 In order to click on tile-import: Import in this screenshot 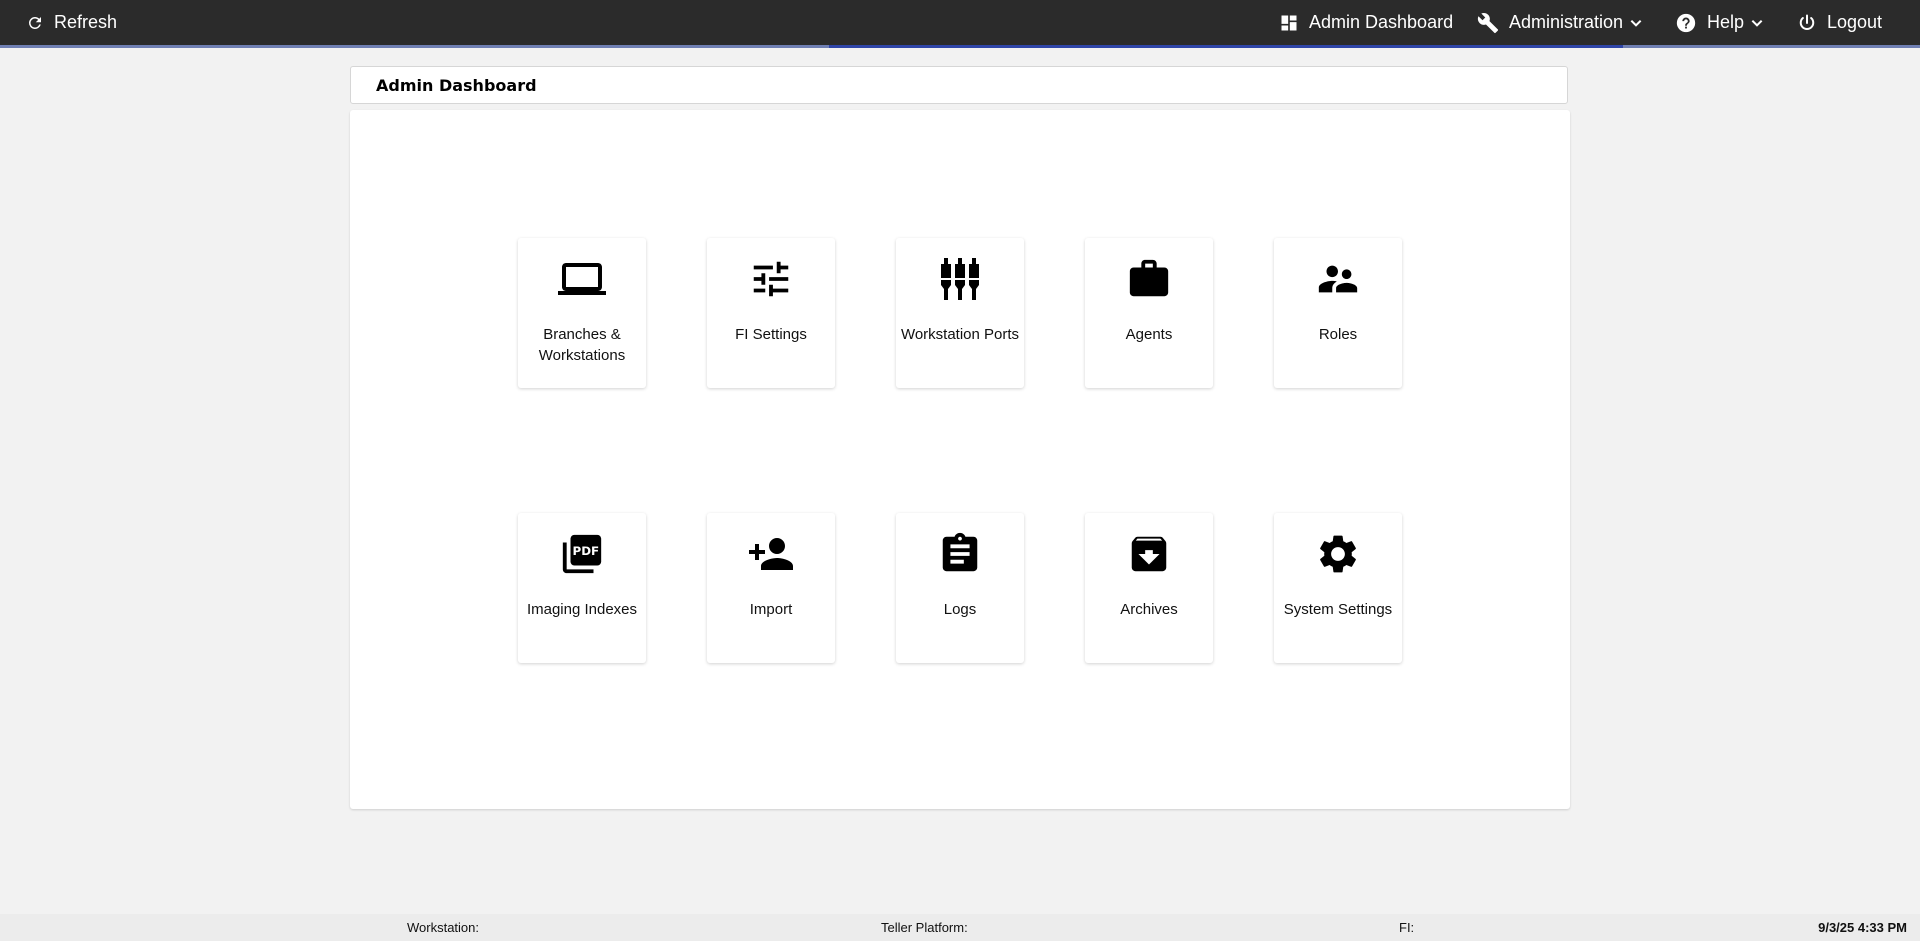, I will do `click(771, 588)`.